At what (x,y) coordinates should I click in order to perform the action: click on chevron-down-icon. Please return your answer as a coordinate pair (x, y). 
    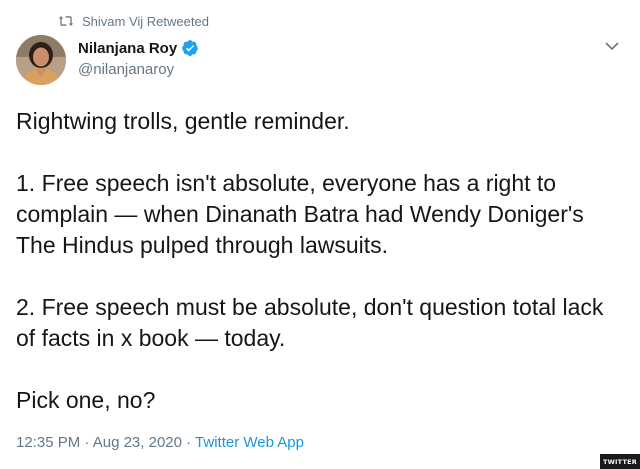
    Looking at the image, I should click on (612, 46).